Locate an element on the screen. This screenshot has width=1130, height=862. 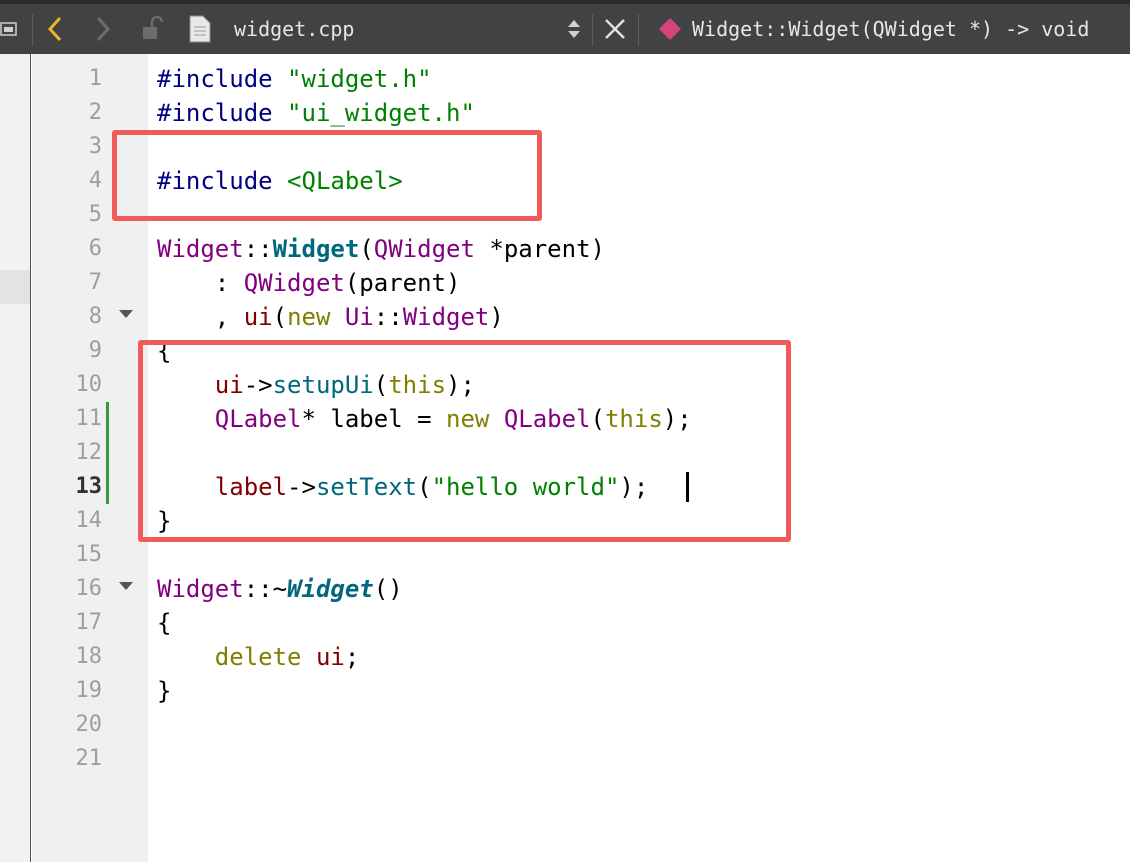
line-number: 7 is located at coordinates (95, 282).